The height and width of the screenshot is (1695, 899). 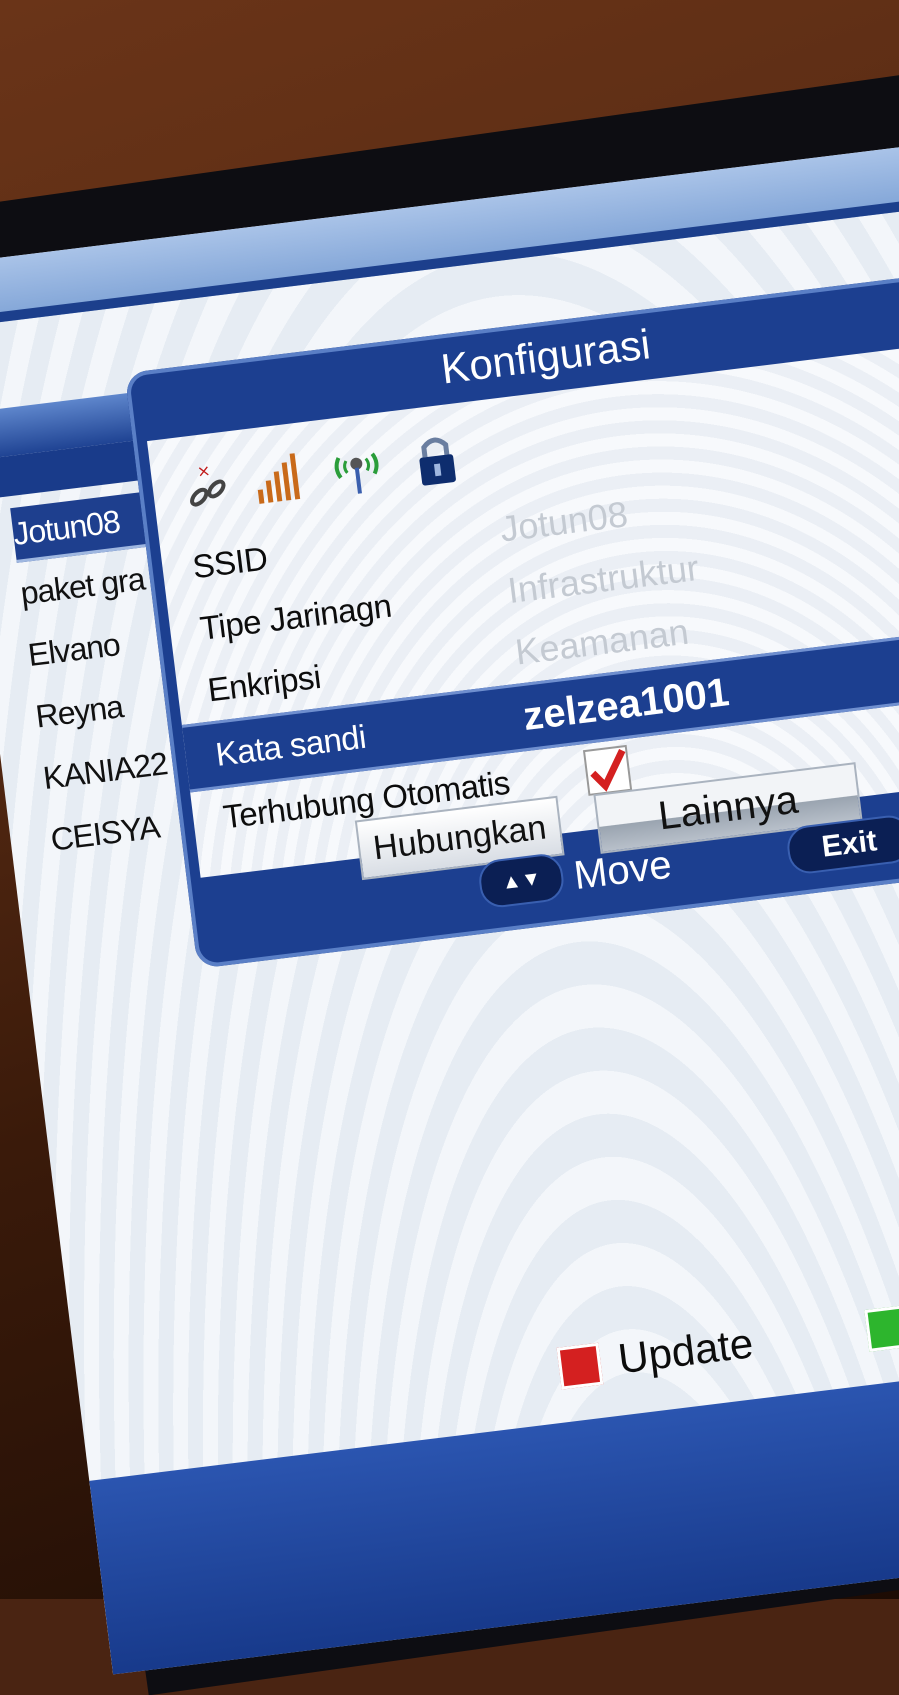 I want to click on disconnected-link-icon: ×, so click(x=208, y=484).